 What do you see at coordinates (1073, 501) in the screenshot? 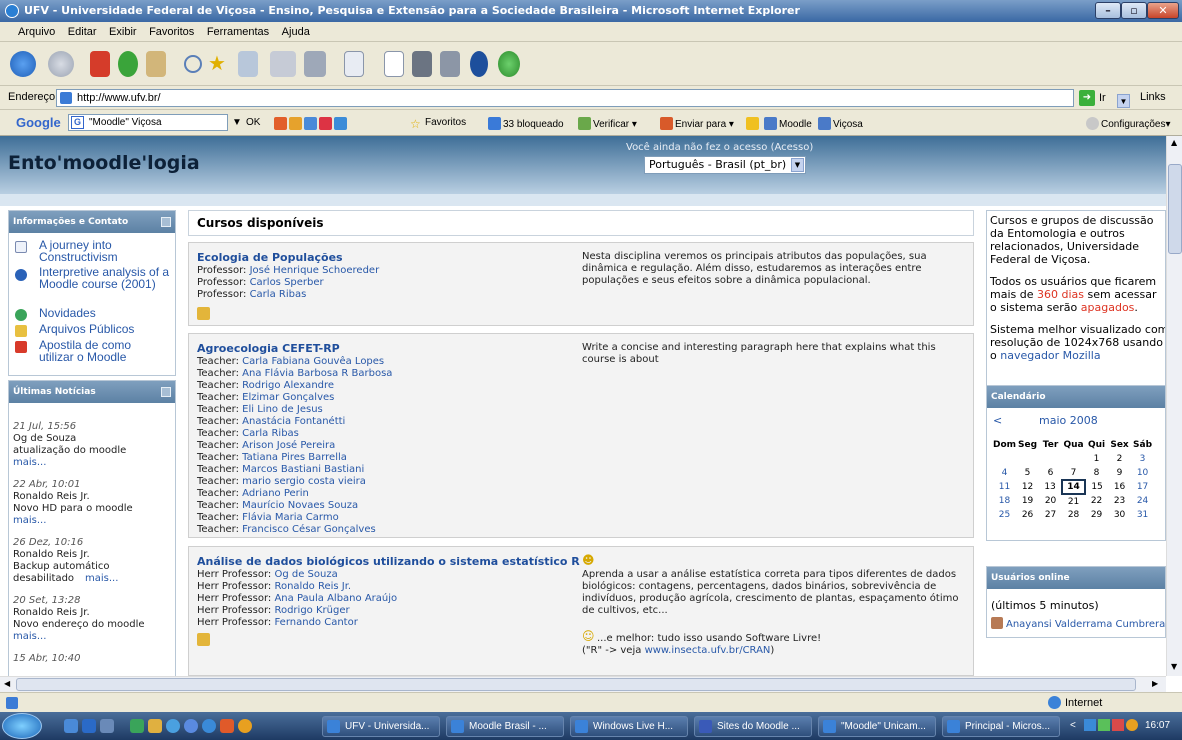
I see `calendar-day: 21` at bounding box center [1073, 501].